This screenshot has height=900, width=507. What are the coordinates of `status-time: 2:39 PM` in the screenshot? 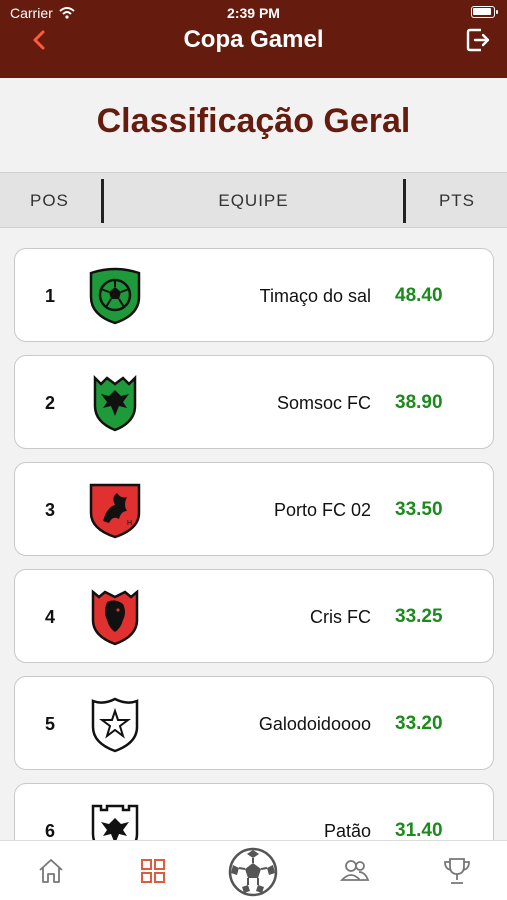 It's located at (253, 13).